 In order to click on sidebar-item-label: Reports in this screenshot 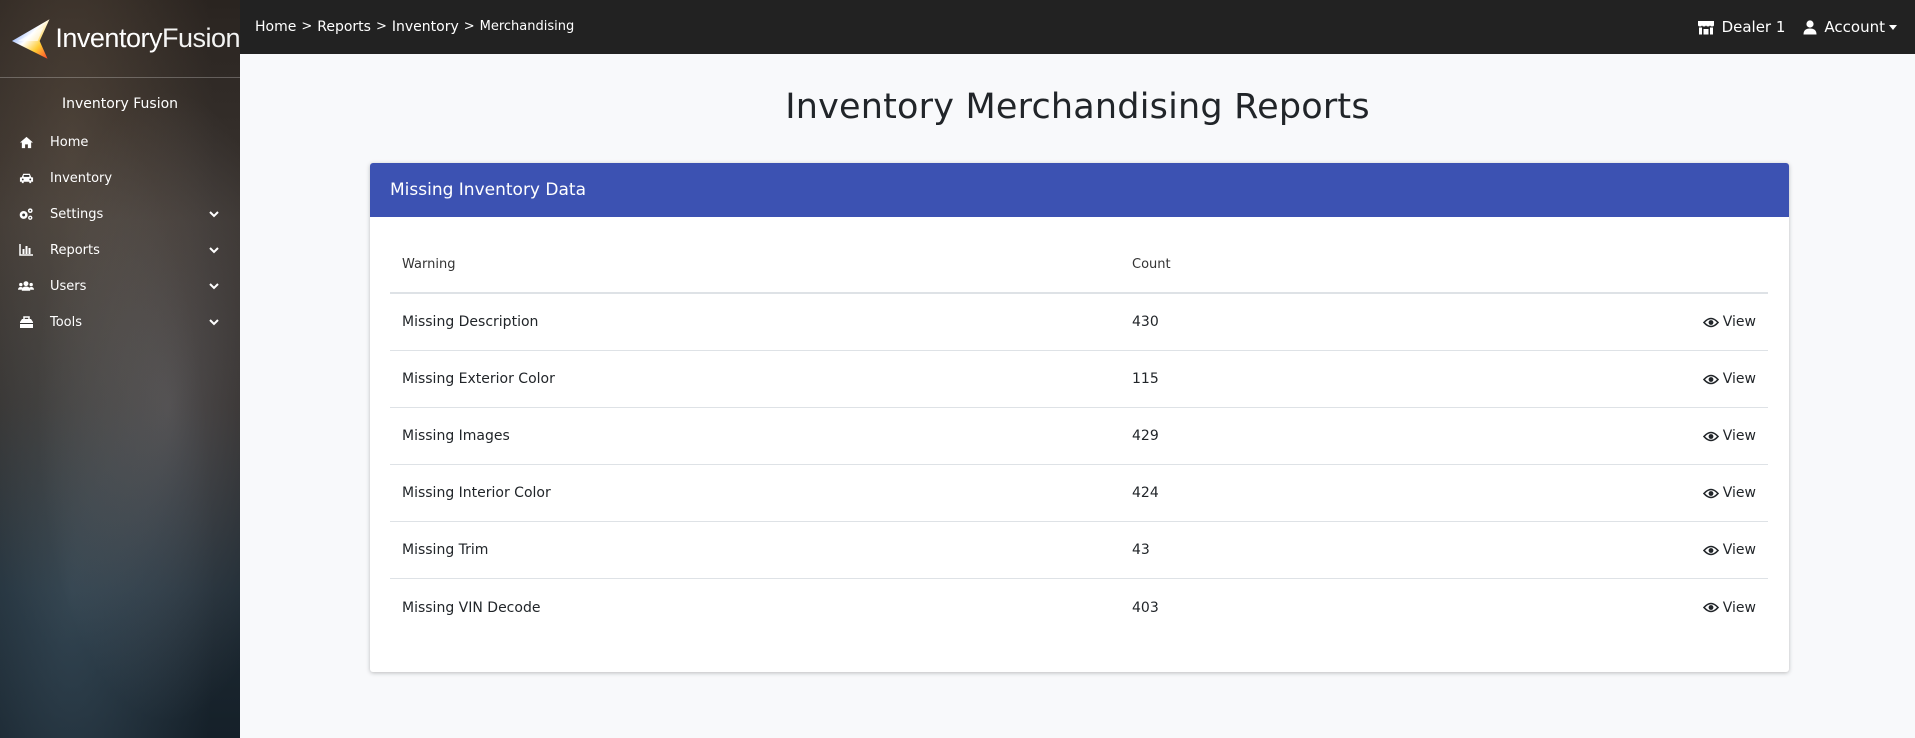, I will do `click(75, 250)`.